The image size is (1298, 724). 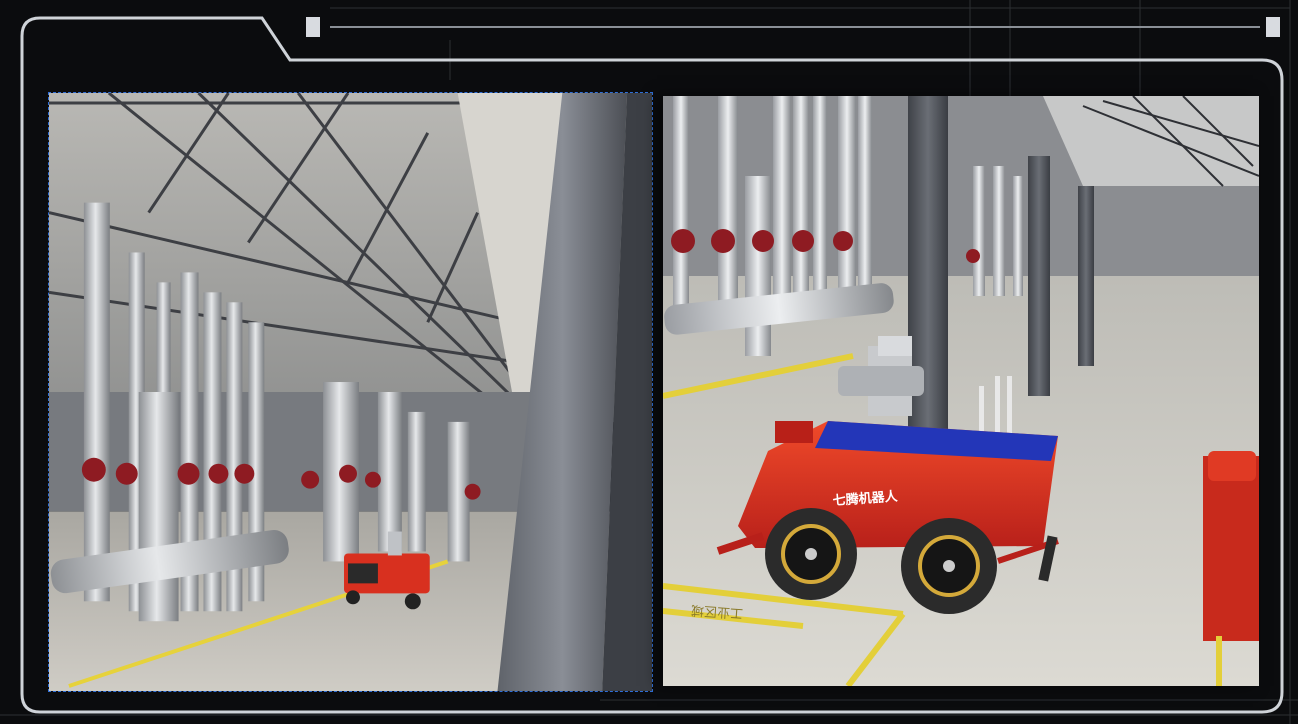 What do you see at coordinates (1273, 27) in the screenshot?
I see `frame-marker-right` at bounding box center [1273, 27].